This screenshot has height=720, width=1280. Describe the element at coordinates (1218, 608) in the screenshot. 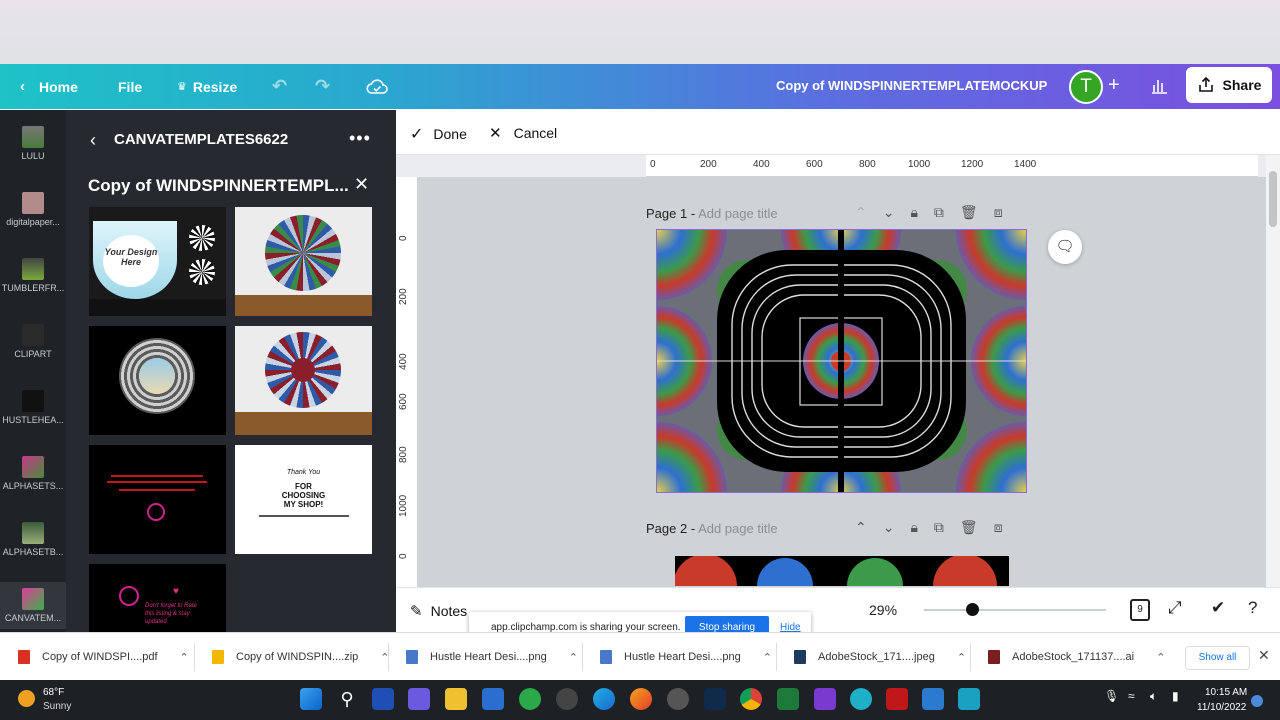

I see `check-circle-icon: ✔` at that location.